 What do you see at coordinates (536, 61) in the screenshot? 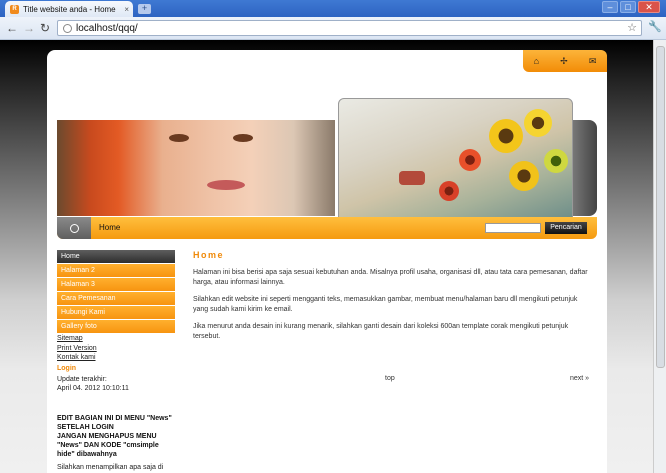
I see `home-icon: ⌂` at bounding box center [536, 61].